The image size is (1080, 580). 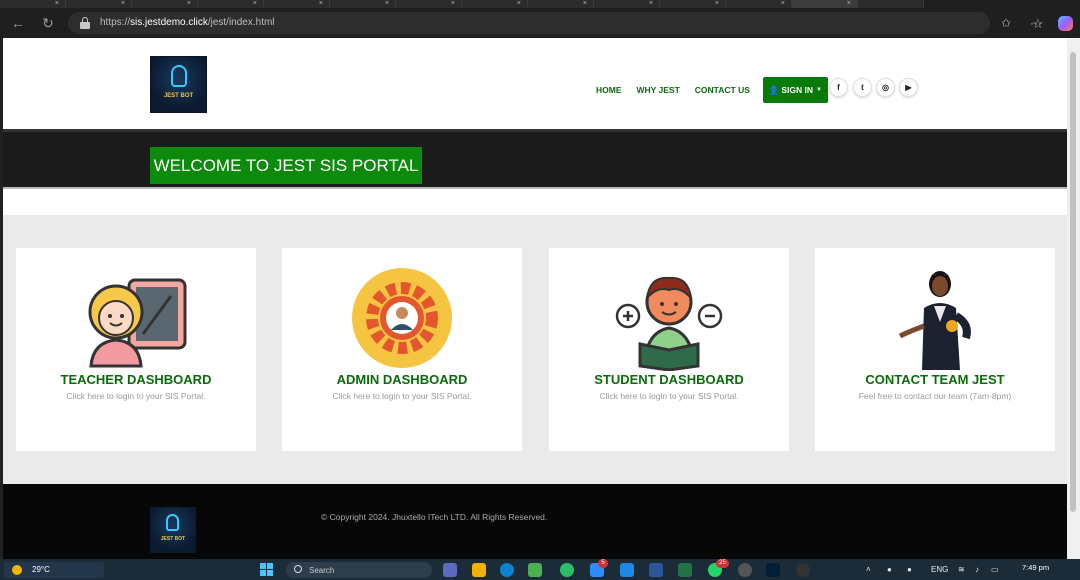 What do you see at coordinates (939, 569) in the screenshot?
I see `language-indicator: ENG` at bounding box center [939, 569].